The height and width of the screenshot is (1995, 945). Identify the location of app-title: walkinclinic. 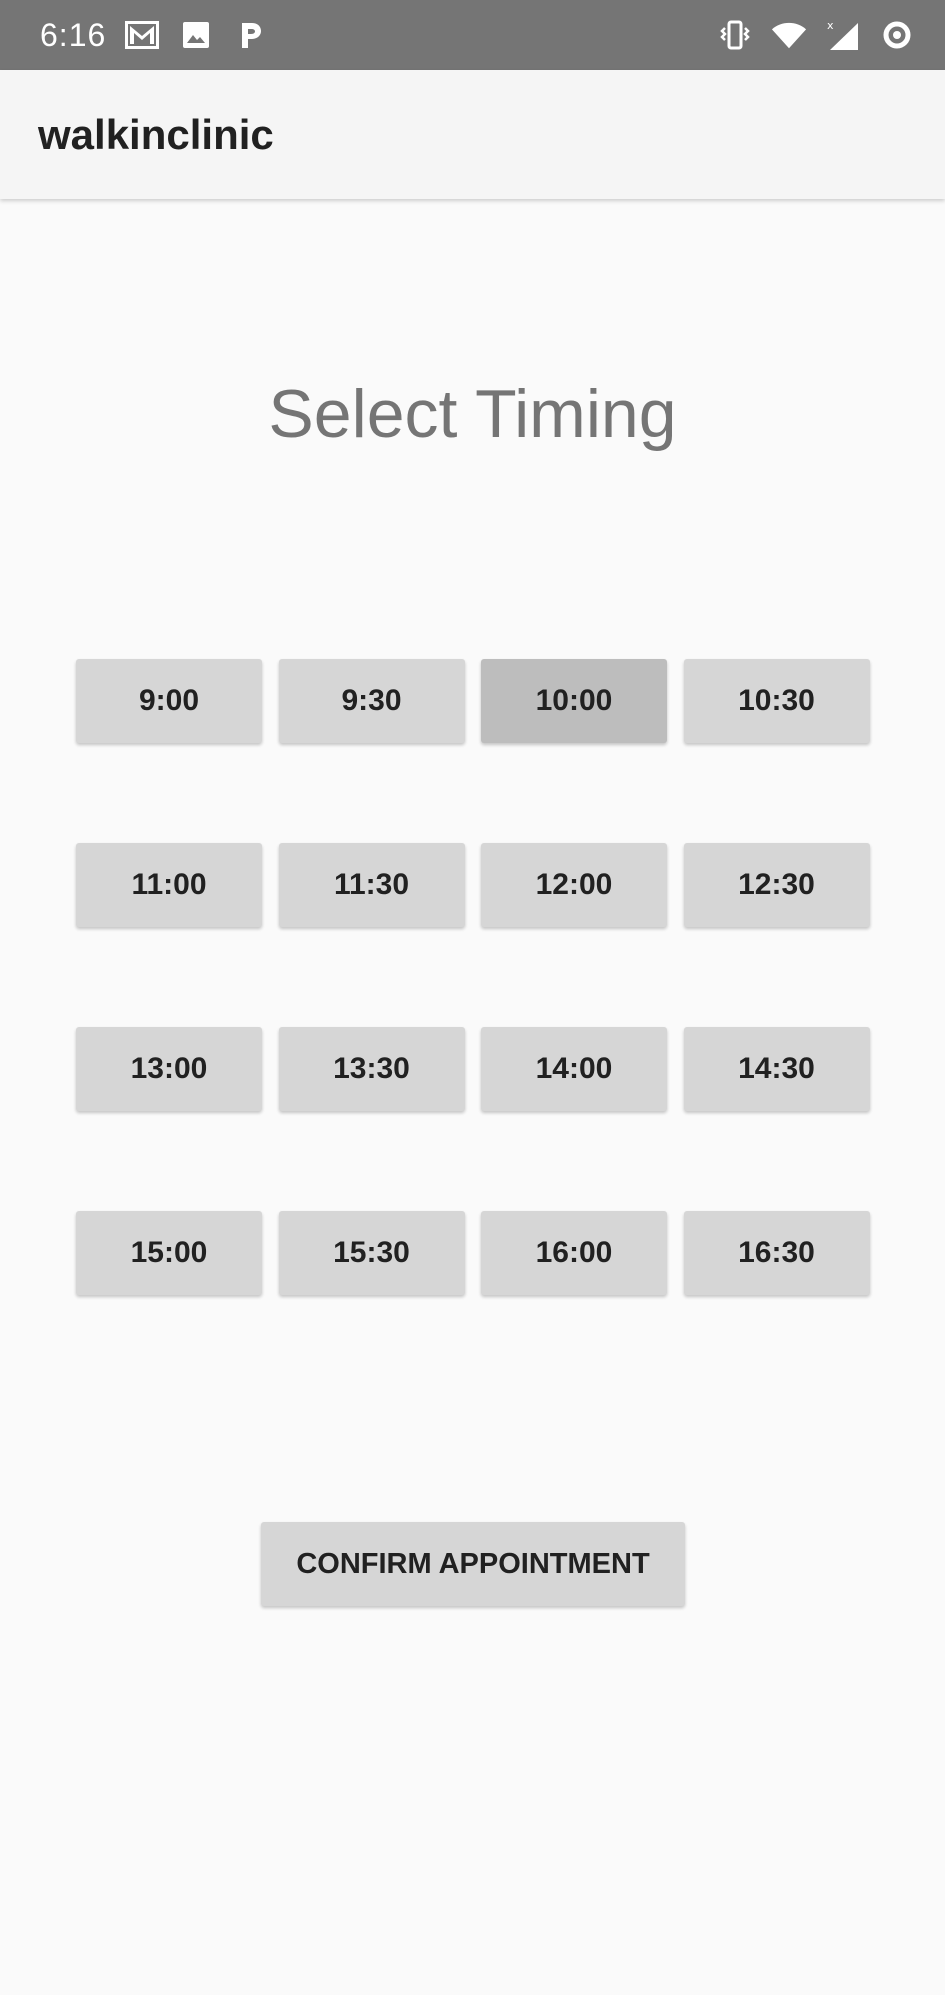
(156, 134).